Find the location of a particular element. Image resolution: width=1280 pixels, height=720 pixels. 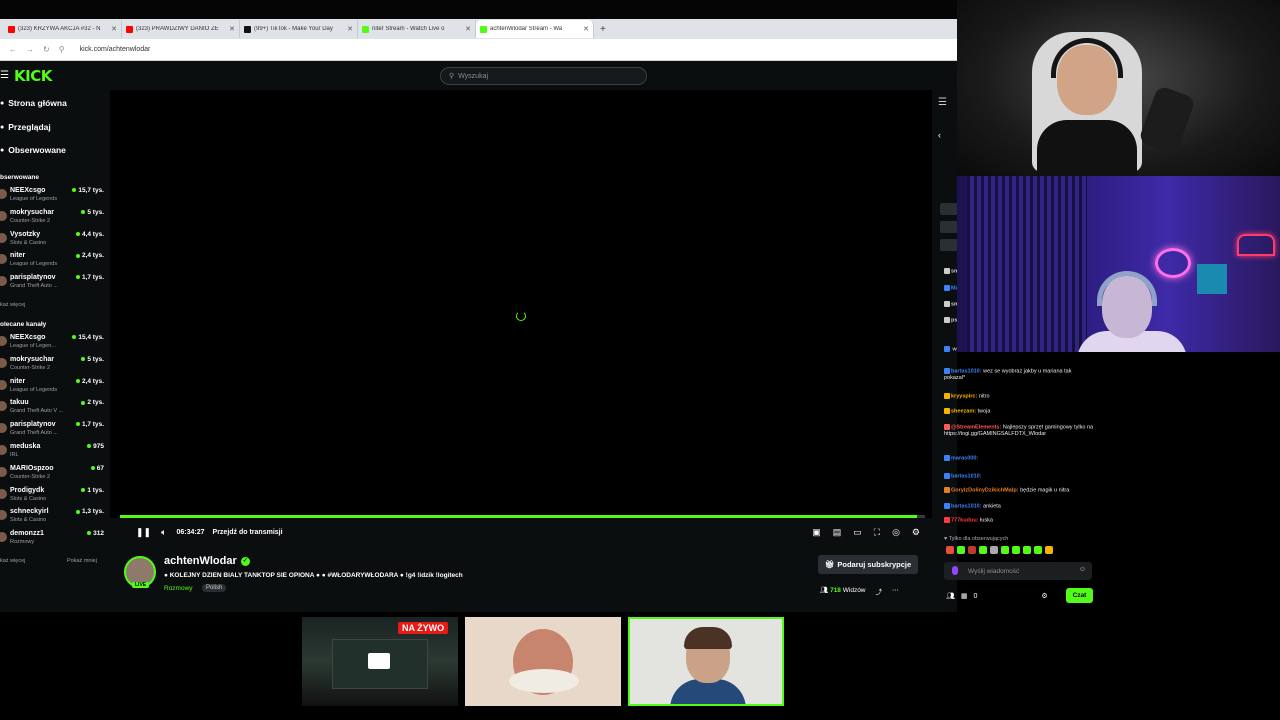

collapse-chat-icon: ‹ is located at coordinates (939, 135).